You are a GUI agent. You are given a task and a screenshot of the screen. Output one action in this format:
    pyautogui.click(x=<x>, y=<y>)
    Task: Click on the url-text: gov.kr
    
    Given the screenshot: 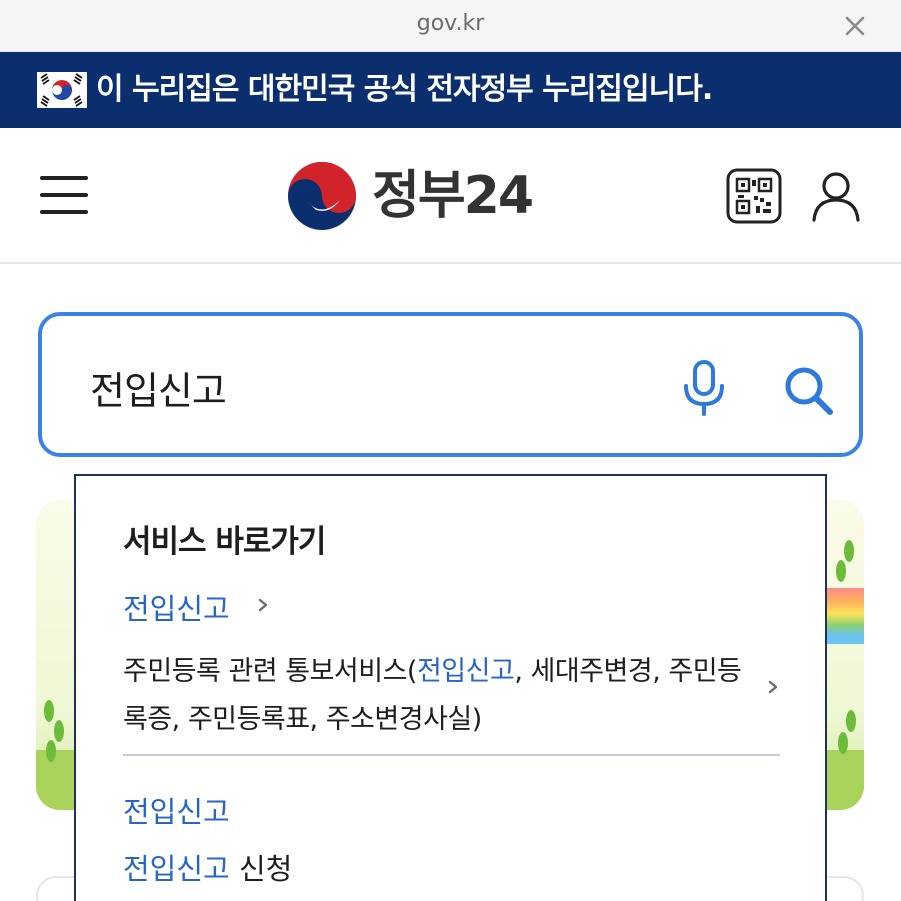 What is the action you would take?
    pyautogui.click(x=450, y=23)
    